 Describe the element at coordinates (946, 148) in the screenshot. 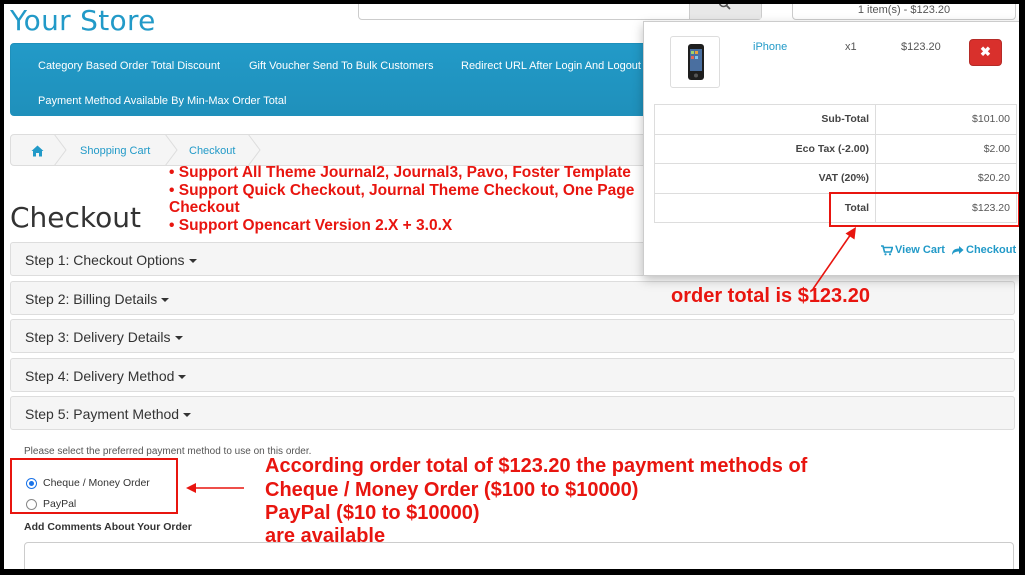

I see `totals-value: $2.00` at that location.